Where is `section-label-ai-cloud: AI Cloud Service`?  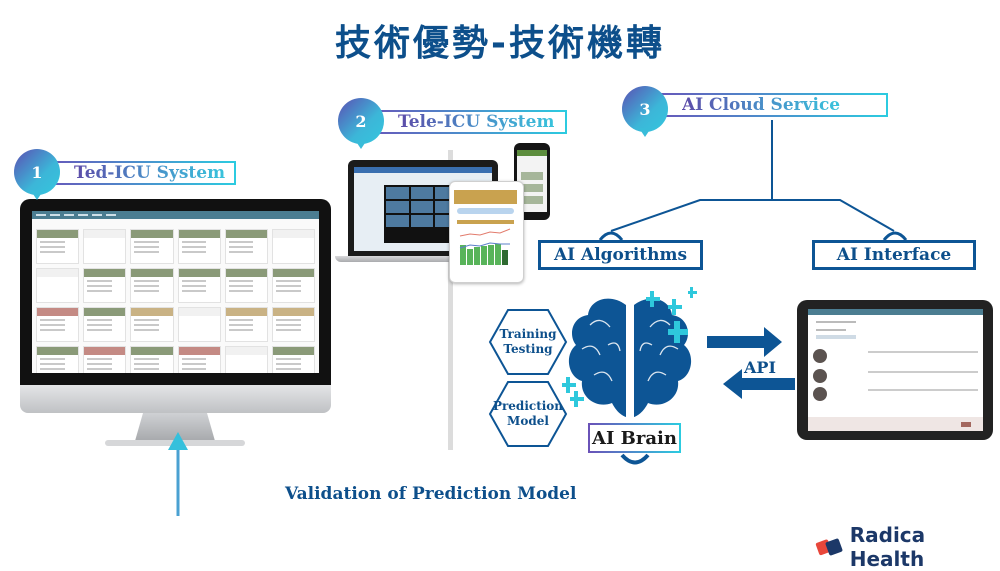 section-label-ai-cloud: AI Cloud Service is located at coordinates (767, 105).